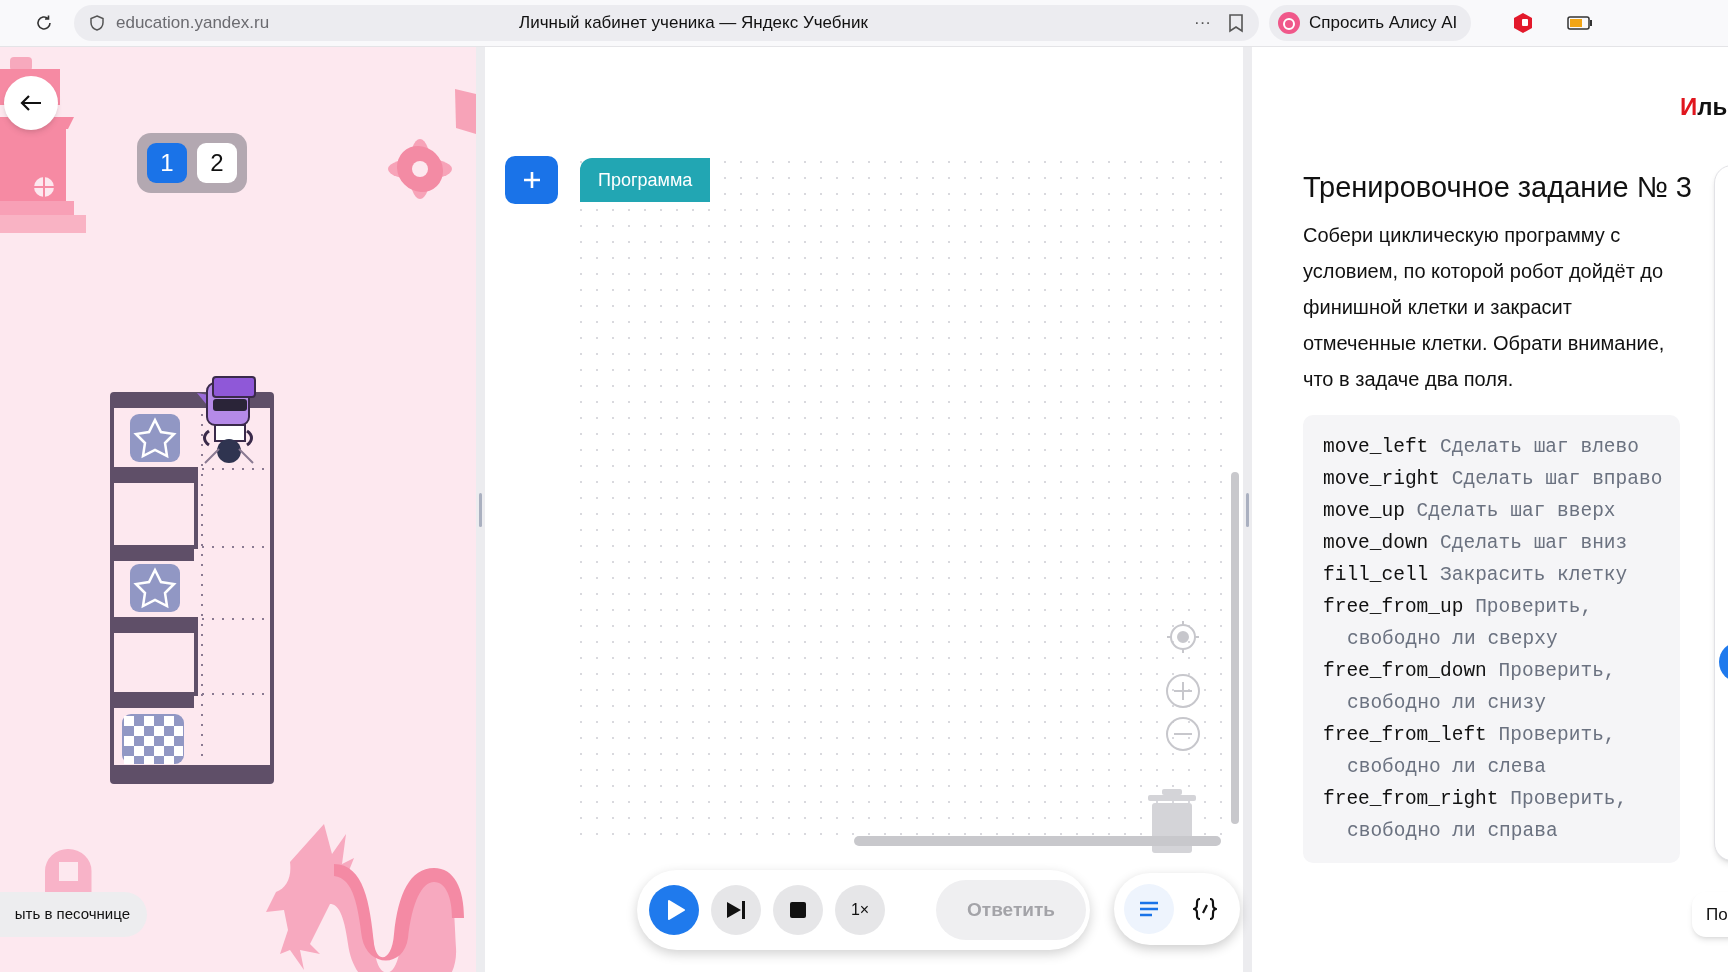  What do you see at coordinates (1236, 23) in the screenshot?
I see `bookmark-icon` at bounding box center [1236, 23].